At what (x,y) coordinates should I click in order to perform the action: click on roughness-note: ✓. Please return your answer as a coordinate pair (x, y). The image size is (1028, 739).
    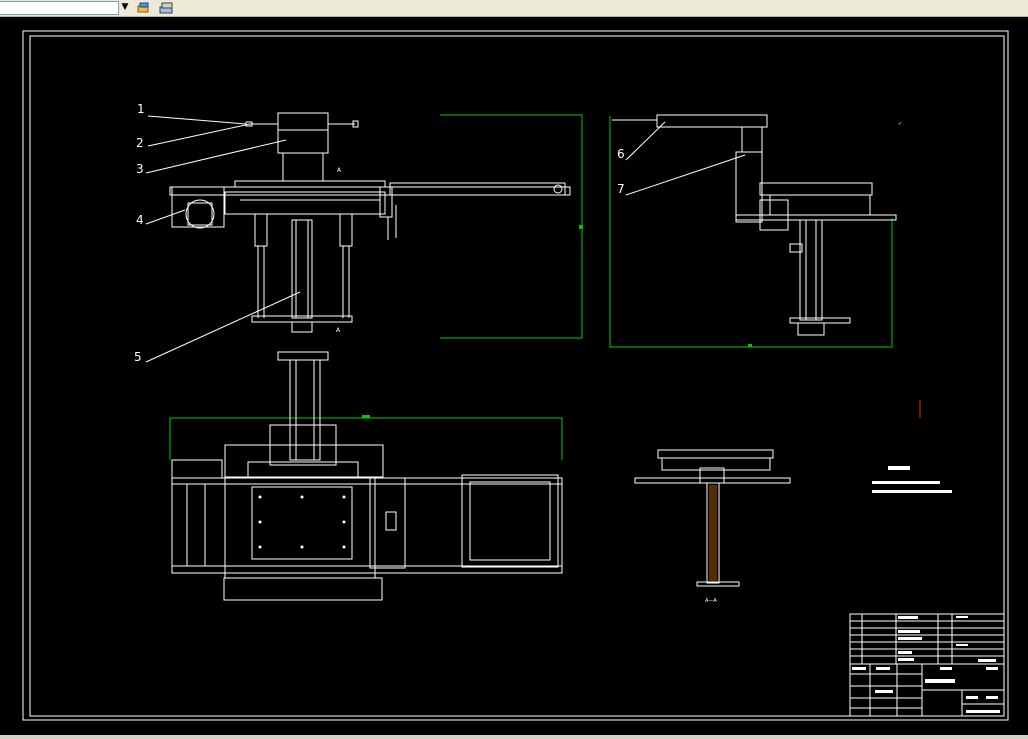
    Looking at the image, I should click on (900, 124).